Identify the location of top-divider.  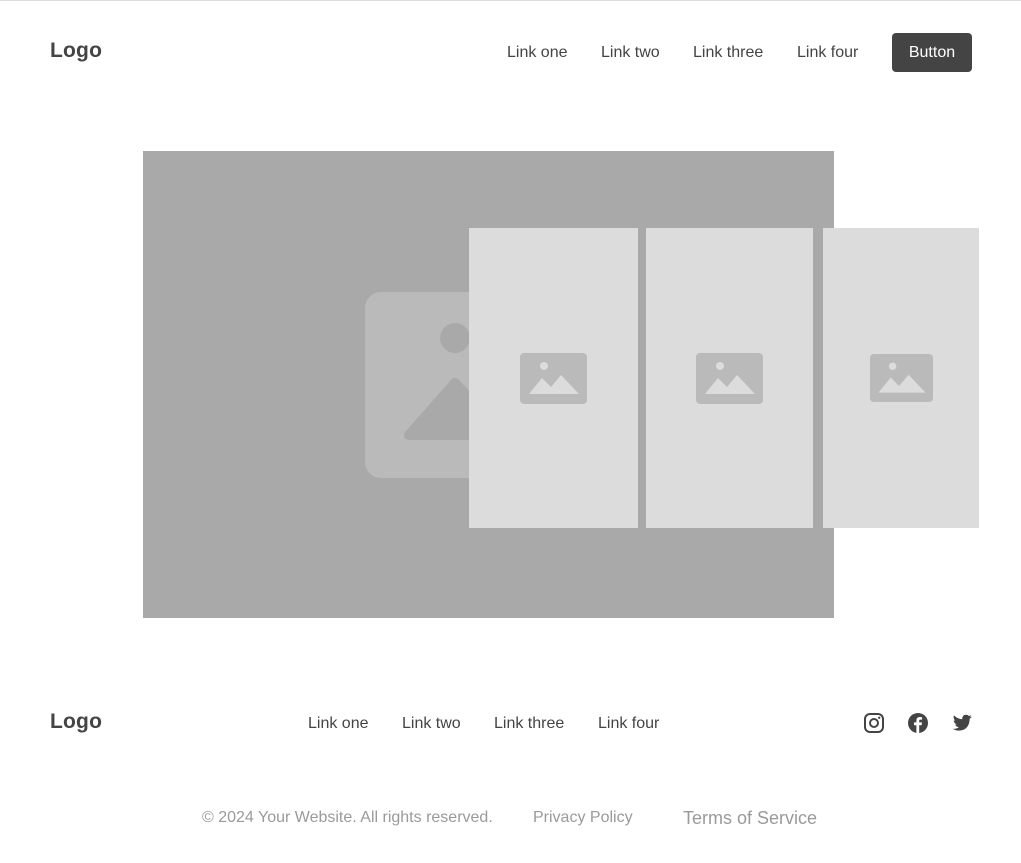
(510, 0).